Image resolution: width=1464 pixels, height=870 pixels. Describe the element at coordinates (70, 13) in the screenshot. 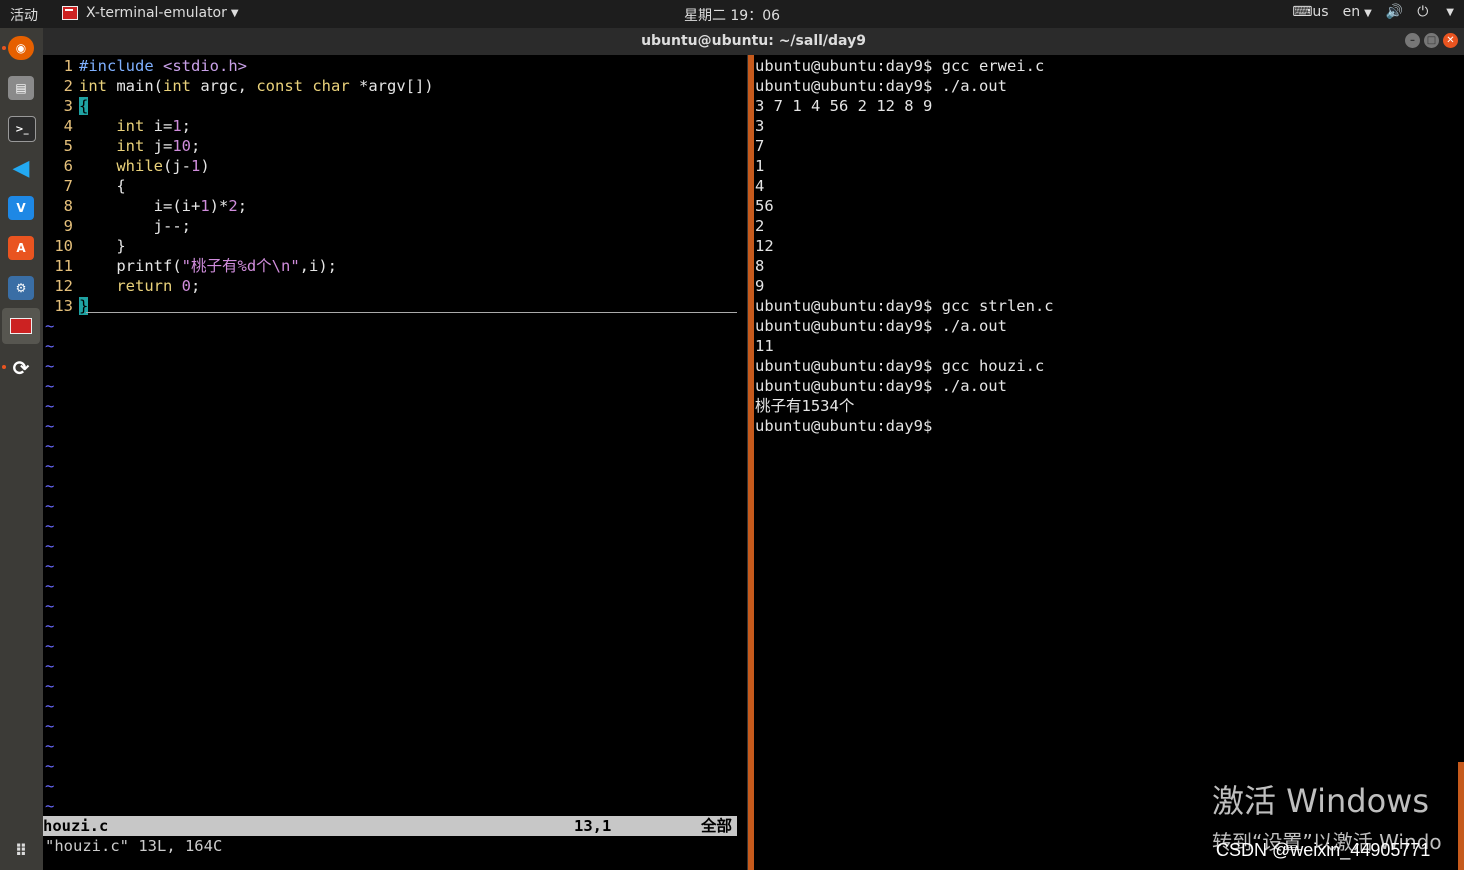

I see `terminal-app-icon` at that location.